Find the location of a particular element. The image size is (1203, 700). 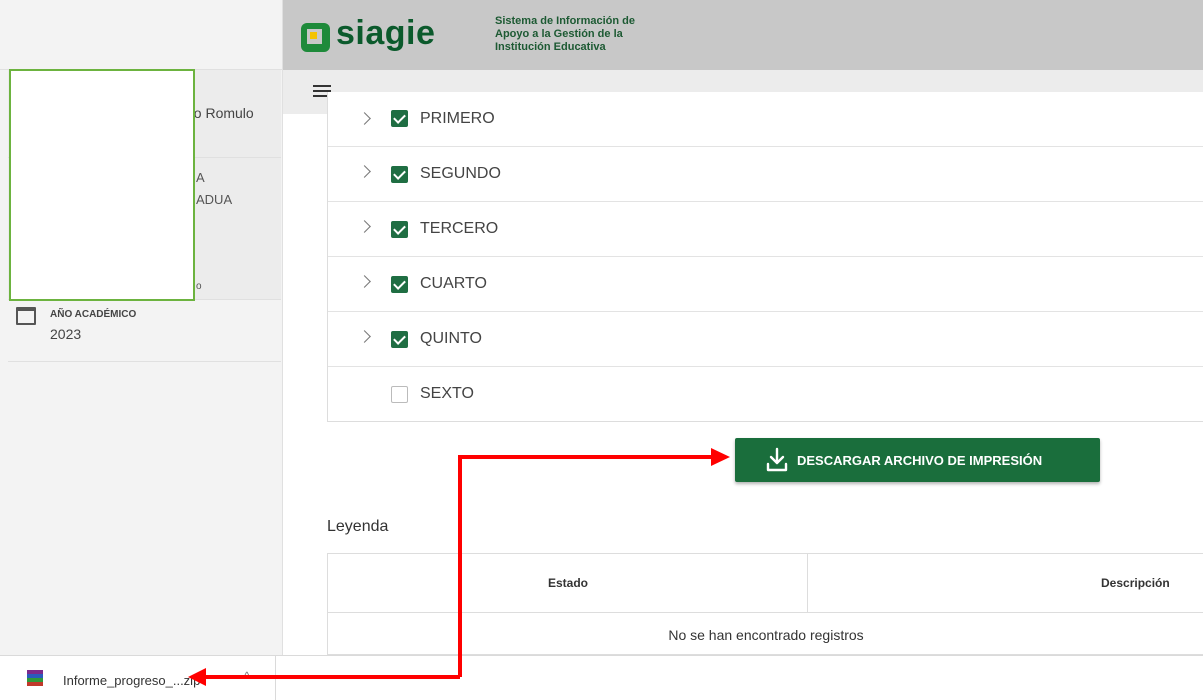

grade-label: SEGUNDO is located at coordinates (460, 173).